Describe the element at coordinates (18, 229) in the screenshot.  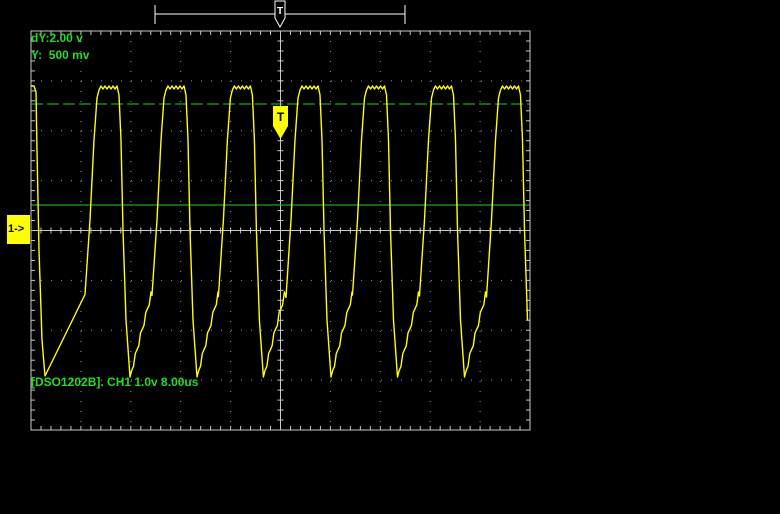
I see `channel-1-marker: 1->` at that location.